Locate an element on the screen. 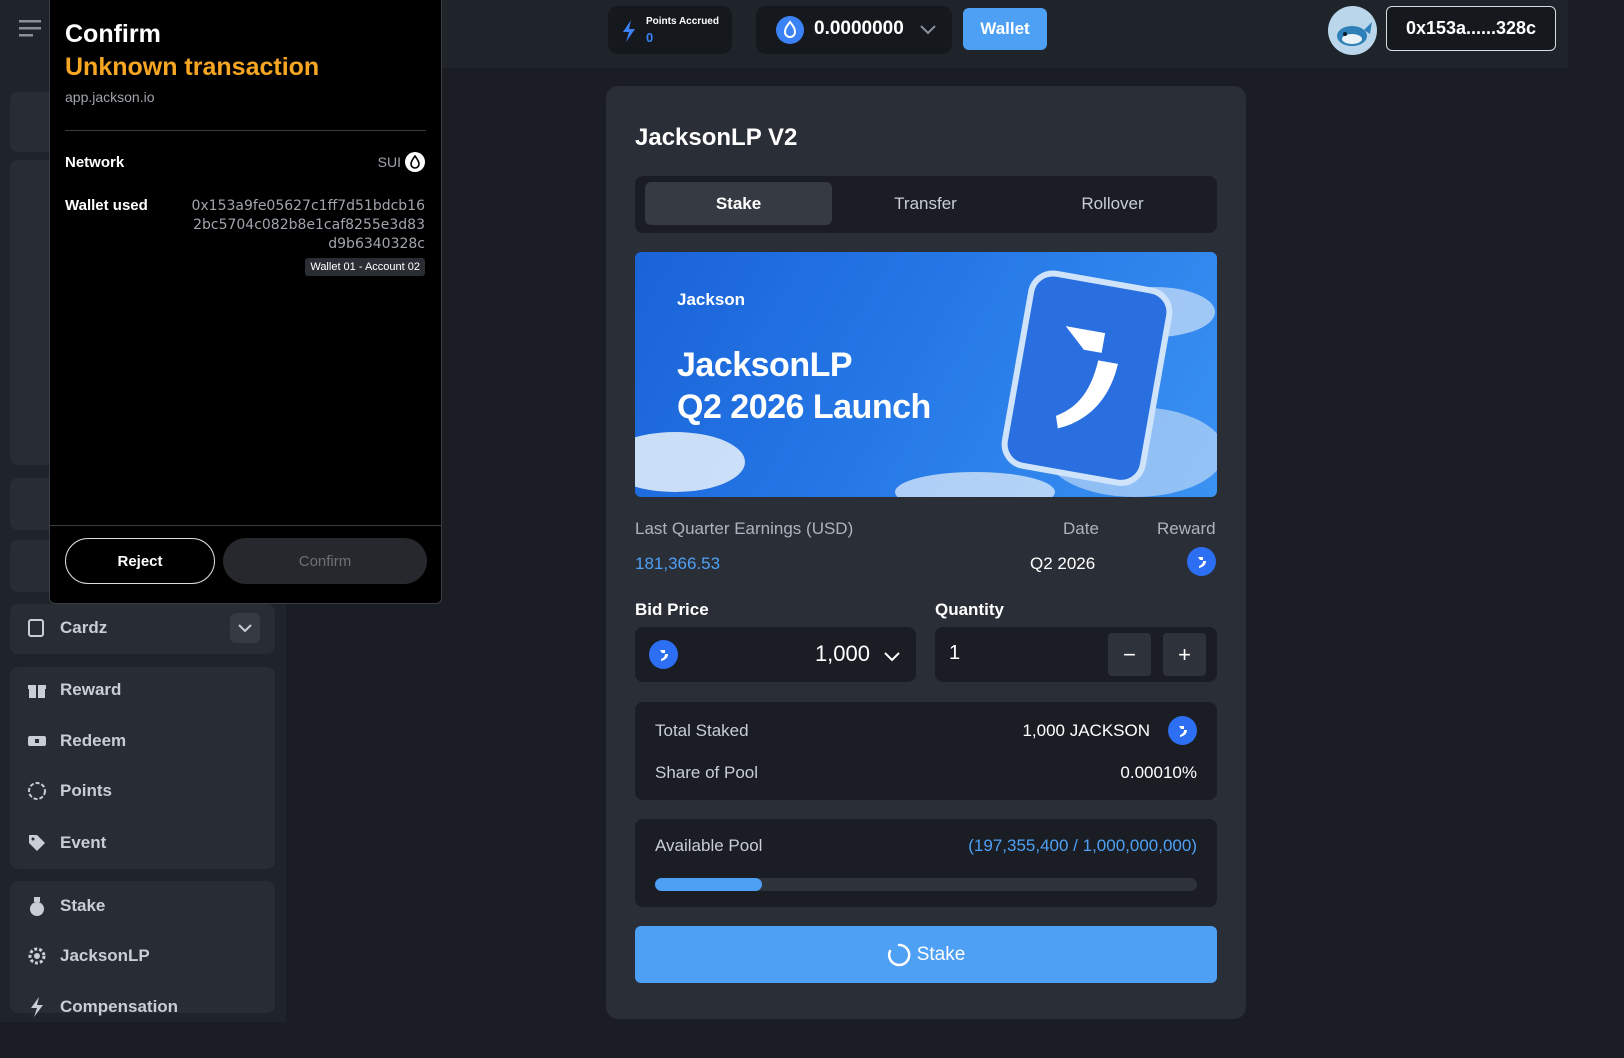 This screenshot has width=1624, height=1058. date-label: Date is located at coordinates (1081, 528).